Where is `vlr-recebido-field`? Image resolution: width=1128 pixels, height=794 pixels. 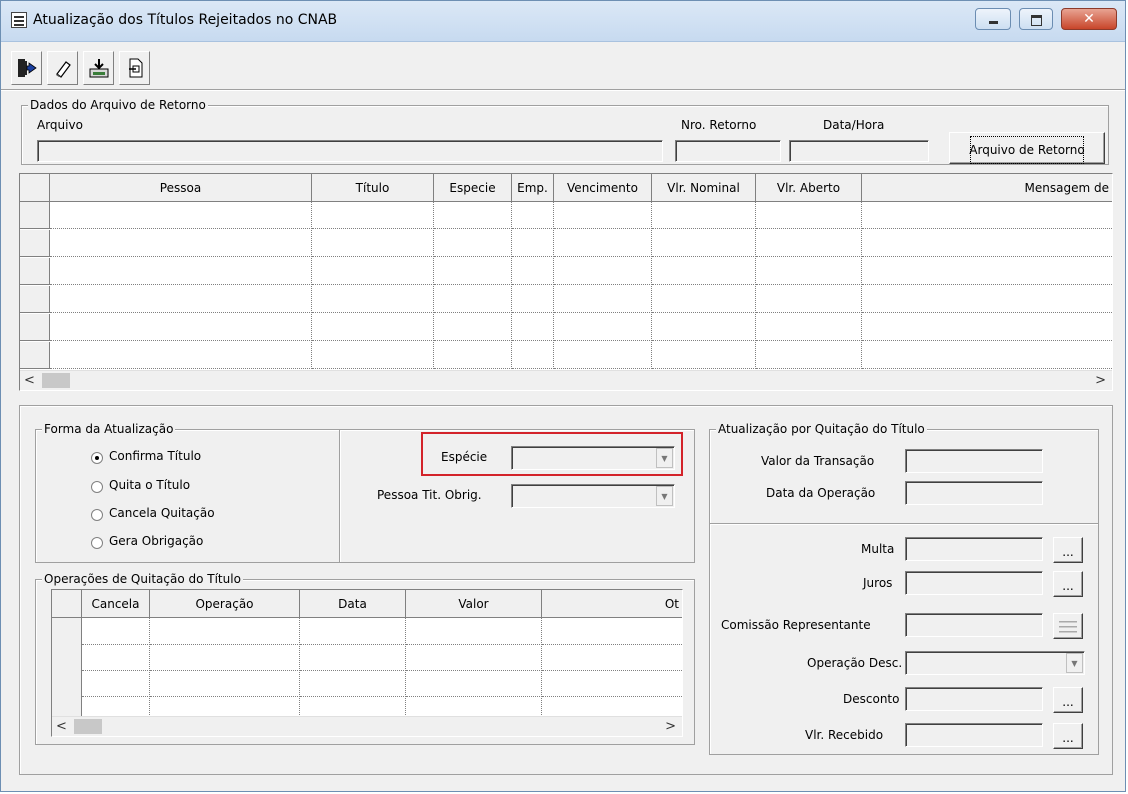
vlr-recebido-field is located at coordinates (974, 735).